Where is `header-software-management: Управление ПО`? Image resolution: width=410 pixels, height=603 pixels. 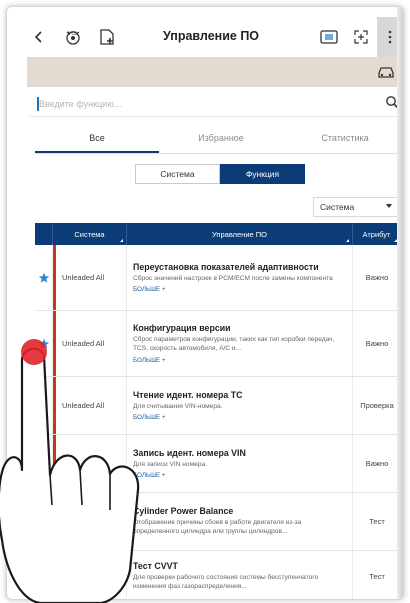
header-software-management: Управление ПО is located at coordinates (240, 234).